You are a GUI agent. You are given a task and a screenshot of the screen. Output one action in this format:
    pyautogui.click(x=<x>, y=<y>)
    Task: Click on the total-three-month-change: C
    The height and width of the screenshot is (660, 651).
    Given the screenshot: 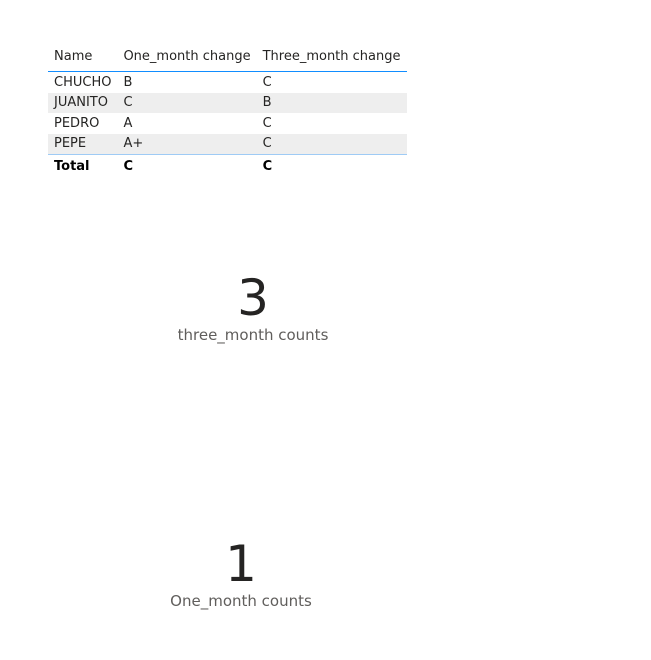 What is the action you would take?
    pyautogui.click(x=267, y=166)
    